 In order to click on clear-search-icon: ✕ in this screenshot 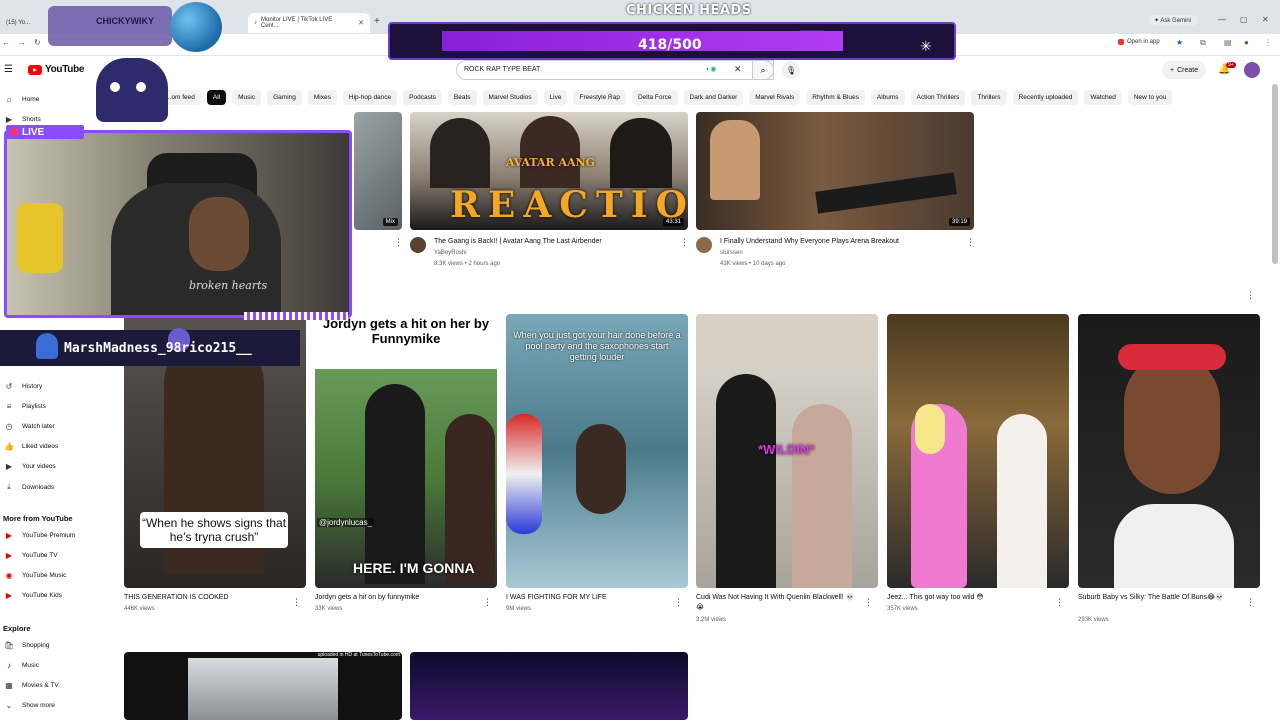, I will do `click(738, 69)`.